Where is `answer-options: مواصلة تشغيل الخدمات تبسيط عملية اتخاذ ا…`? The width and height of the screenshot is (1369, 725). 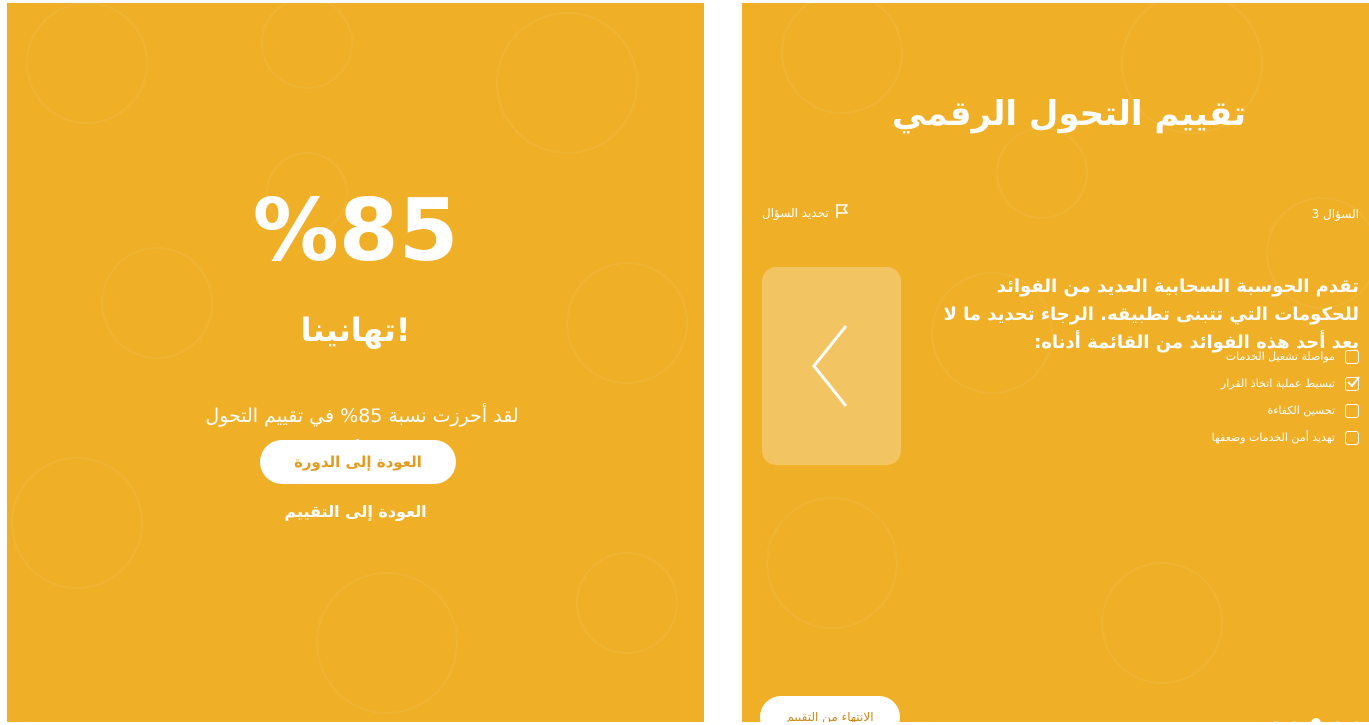
answer-options: مواصلة تشغيل الخدمات تبسيط عملية اتخاذ ا… is located at coordinates (1209, 397).